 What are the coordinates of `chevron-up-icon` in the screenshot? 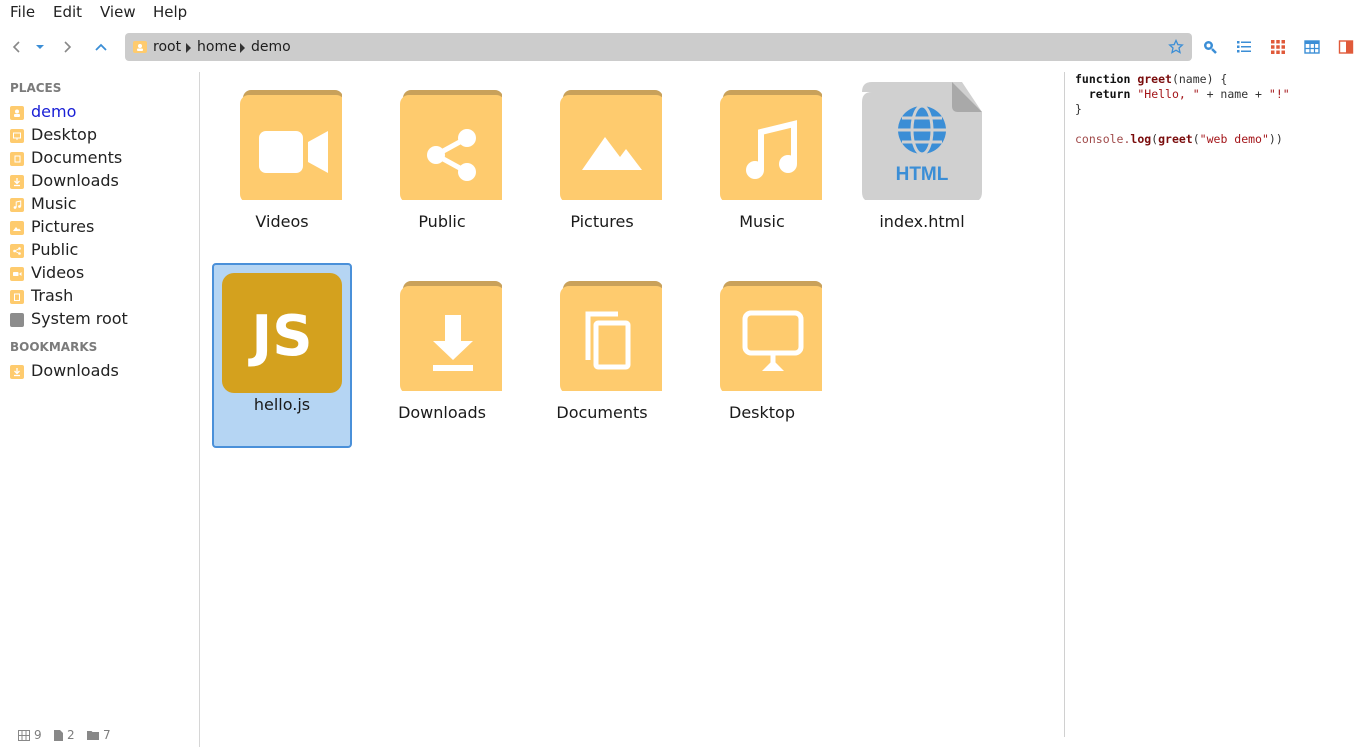 It's located at (101, 47).